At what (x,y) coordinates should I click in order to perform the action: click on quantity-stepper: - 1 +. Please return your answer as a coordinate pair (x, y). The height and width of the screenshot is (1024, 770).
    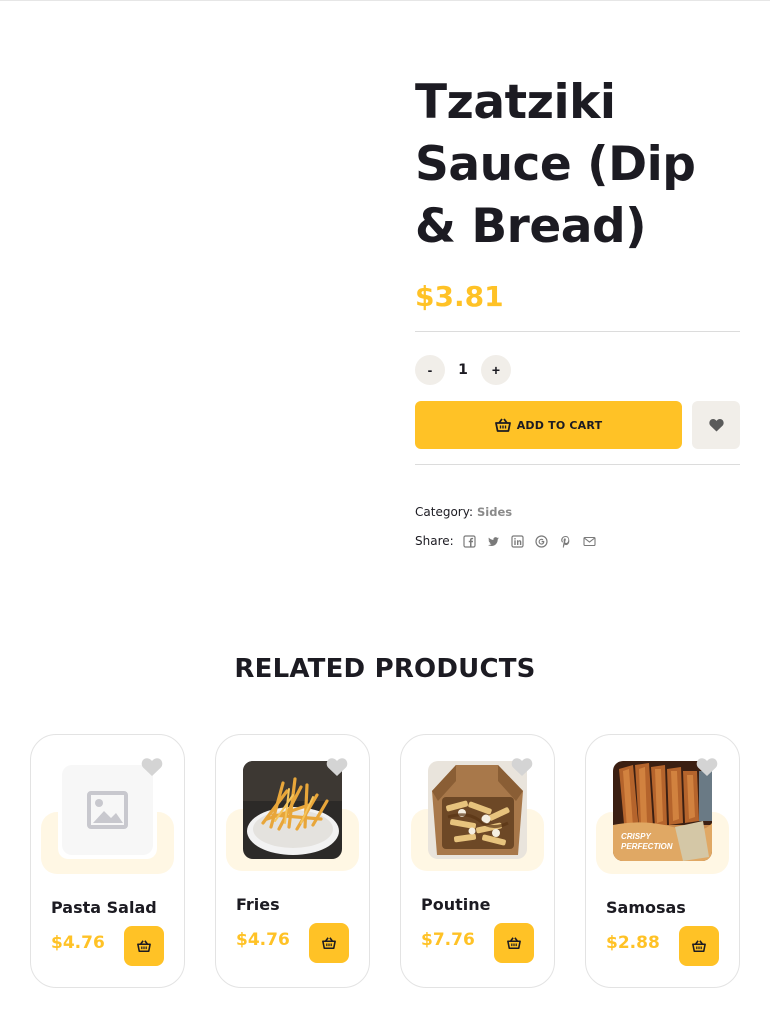
    Looking at the image, I should click on (577, 370).